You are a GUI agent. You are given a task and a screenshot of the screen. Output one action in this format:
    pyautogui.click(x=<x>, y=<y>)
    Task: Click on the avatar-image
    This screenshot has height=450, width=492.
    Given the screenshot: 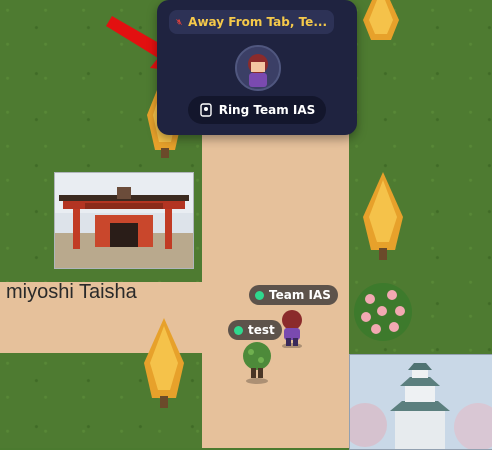 What is the action you would take?
    pyautogui.click(x=258, y=68)
    